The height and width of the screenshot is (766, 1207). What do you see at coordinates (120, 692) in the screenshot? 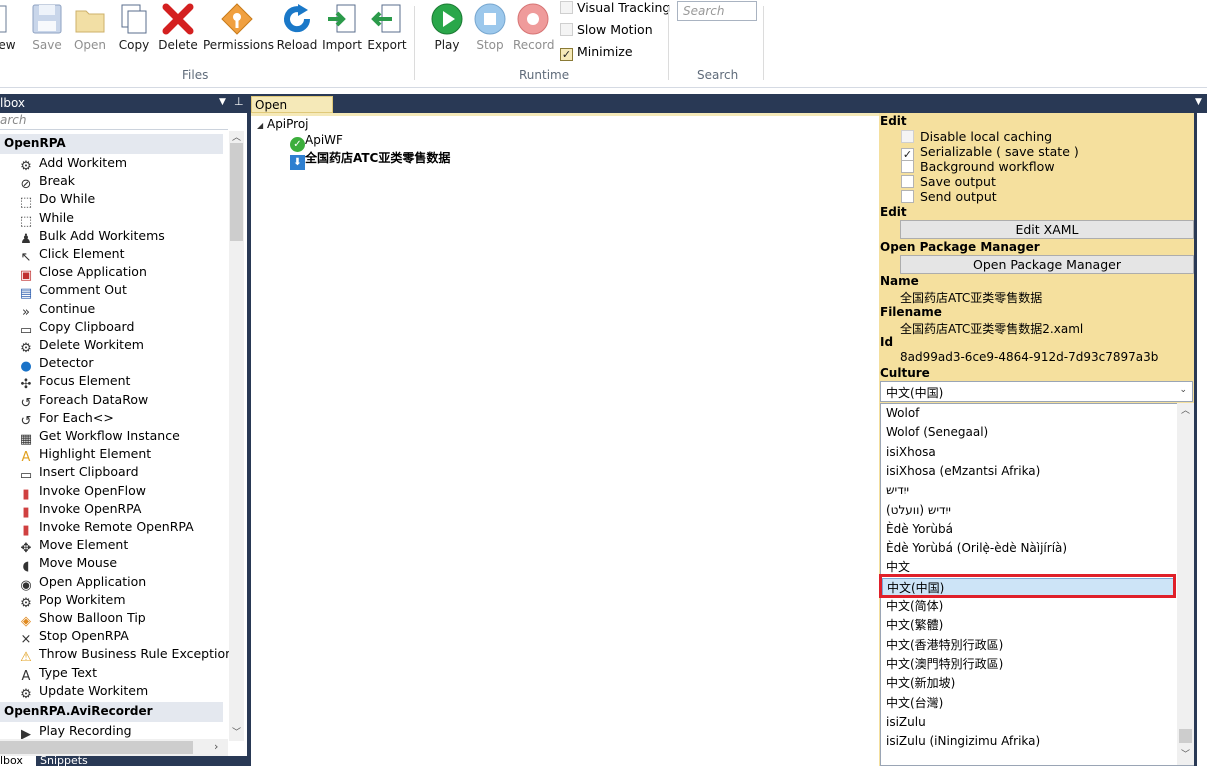
I see `toolbox-item-update-workitem: ⚙ Update Workitem` at bounding box center [120, 692].